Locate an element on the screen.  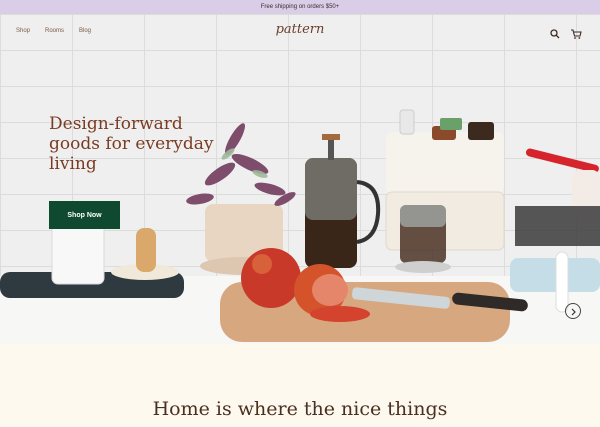
main-nav: Shop Rooms Blog pattern is located at coordinates (300, 32).